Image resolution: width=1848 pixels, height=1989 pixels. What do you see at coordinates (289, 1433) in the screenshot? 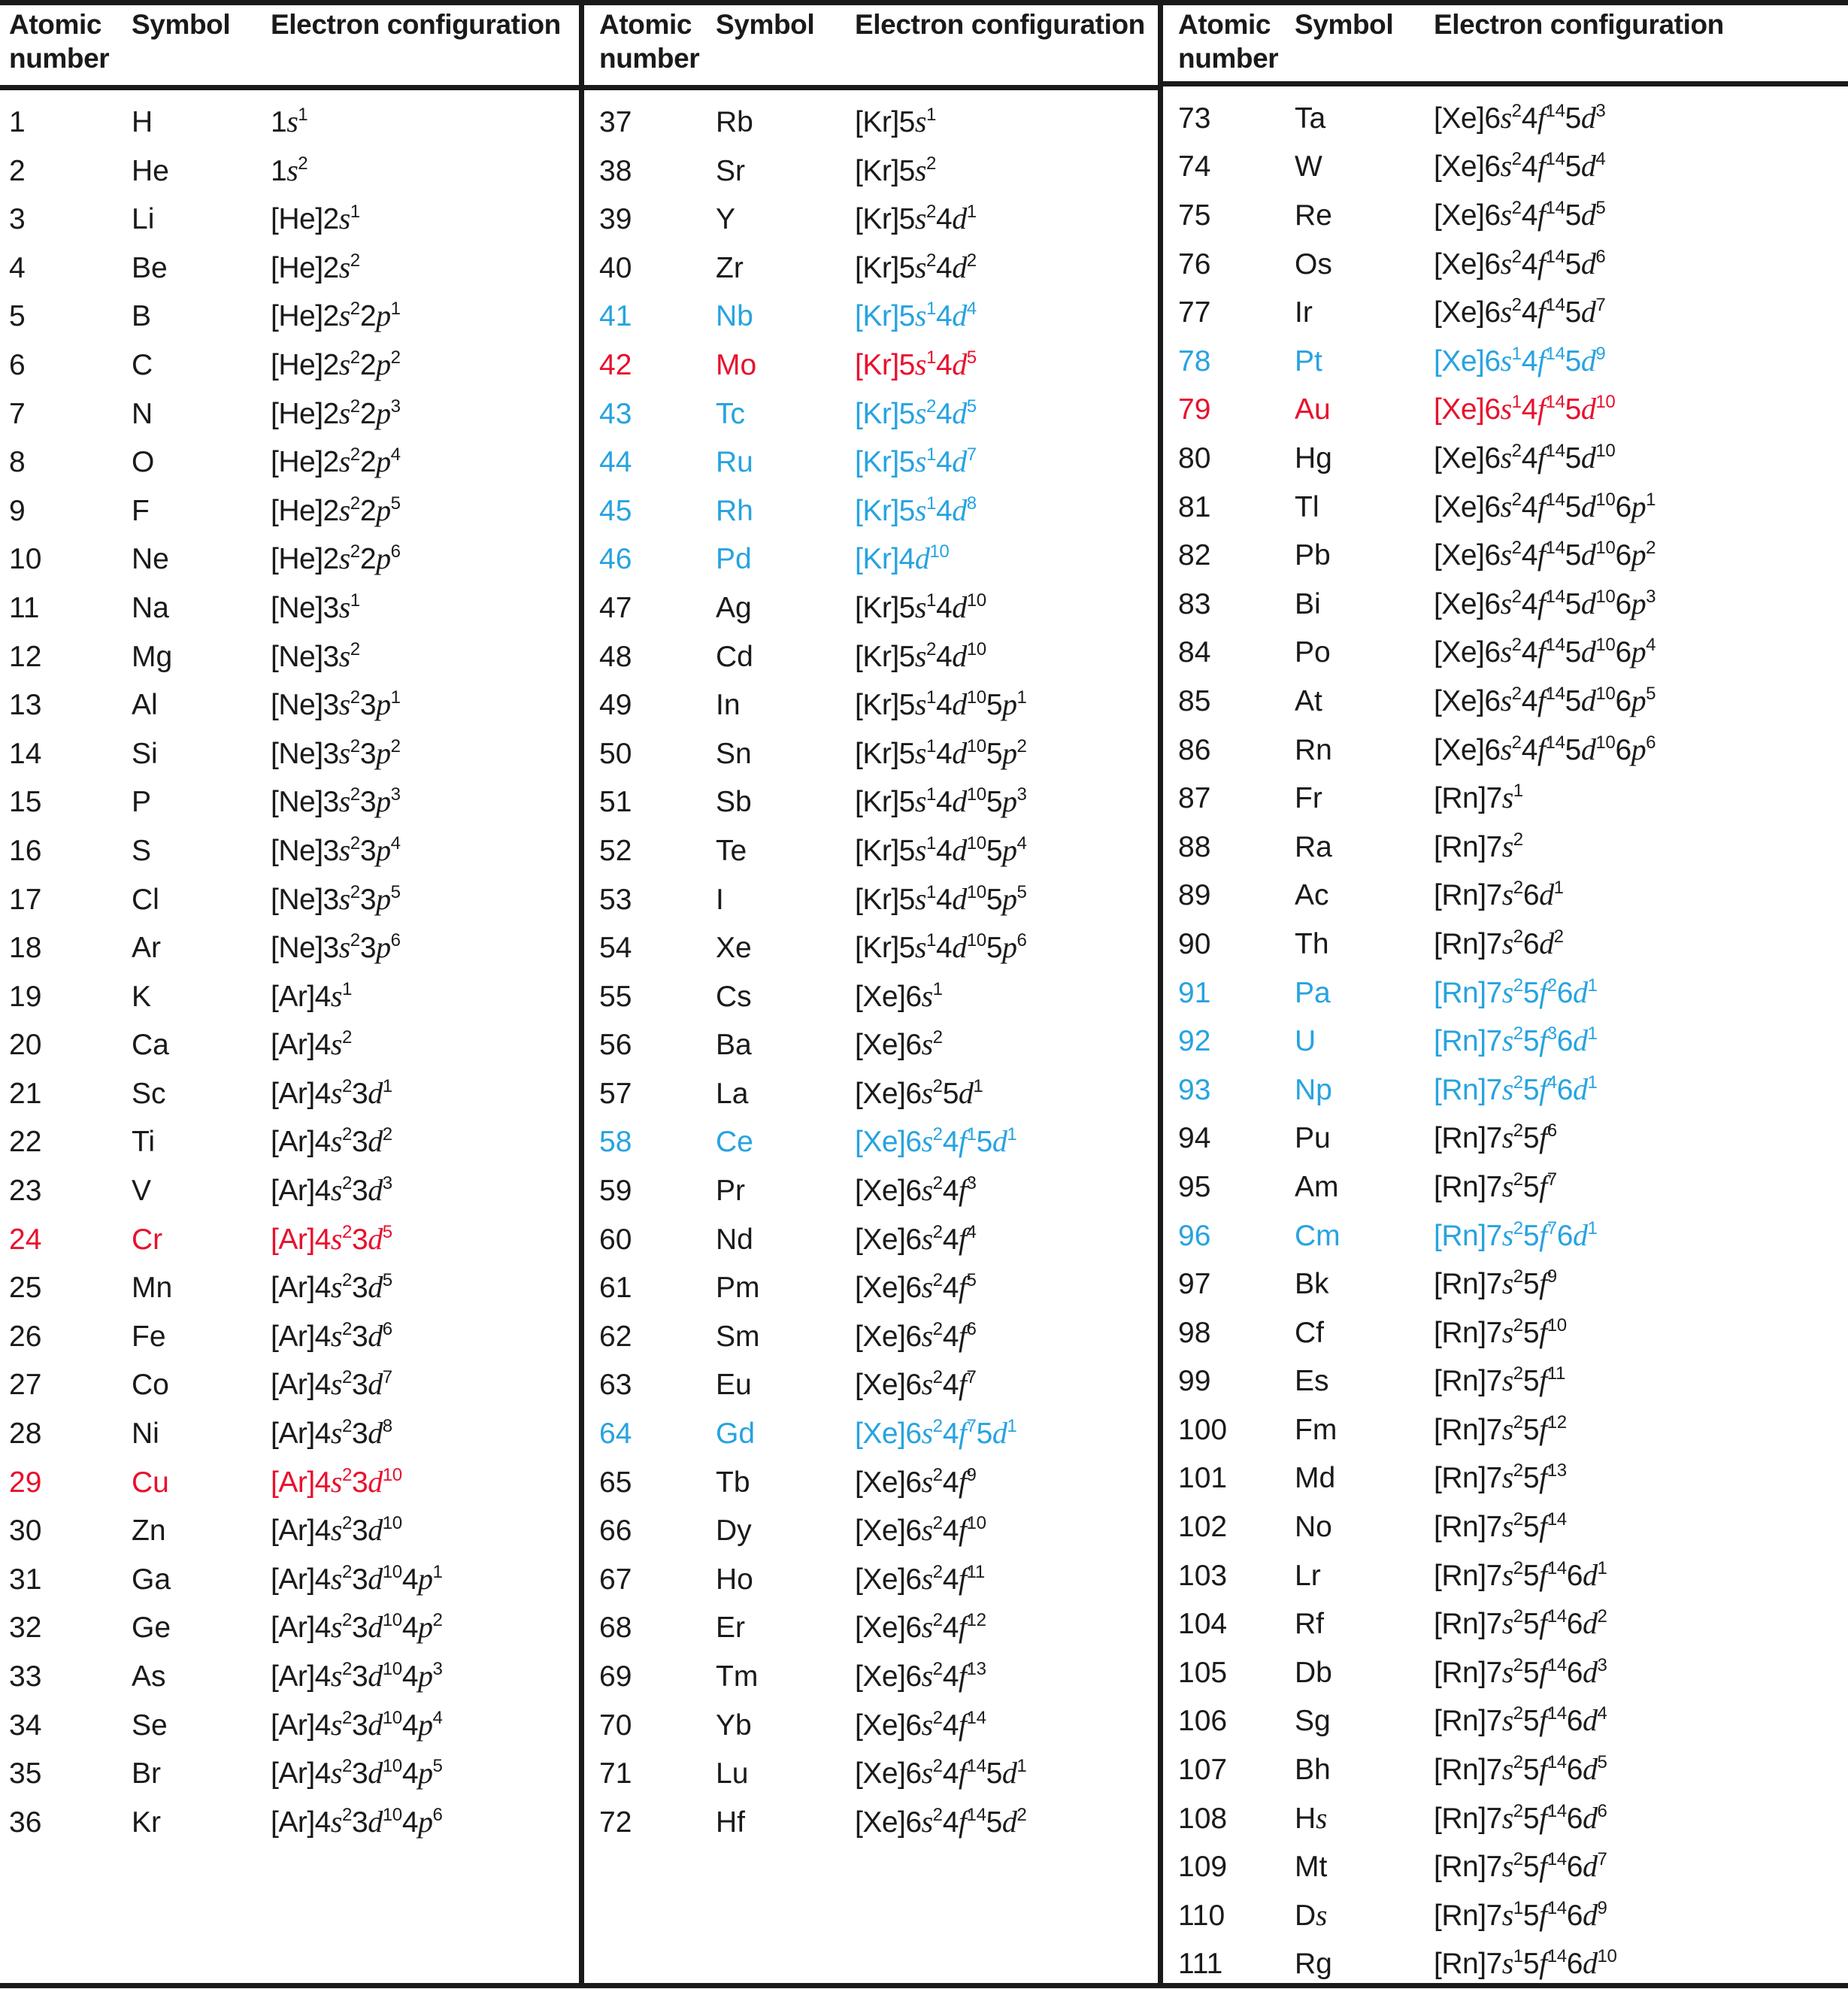
I see `table-row: 28Ni[Ar]4s23d8` at bounding box center [289, 1433].